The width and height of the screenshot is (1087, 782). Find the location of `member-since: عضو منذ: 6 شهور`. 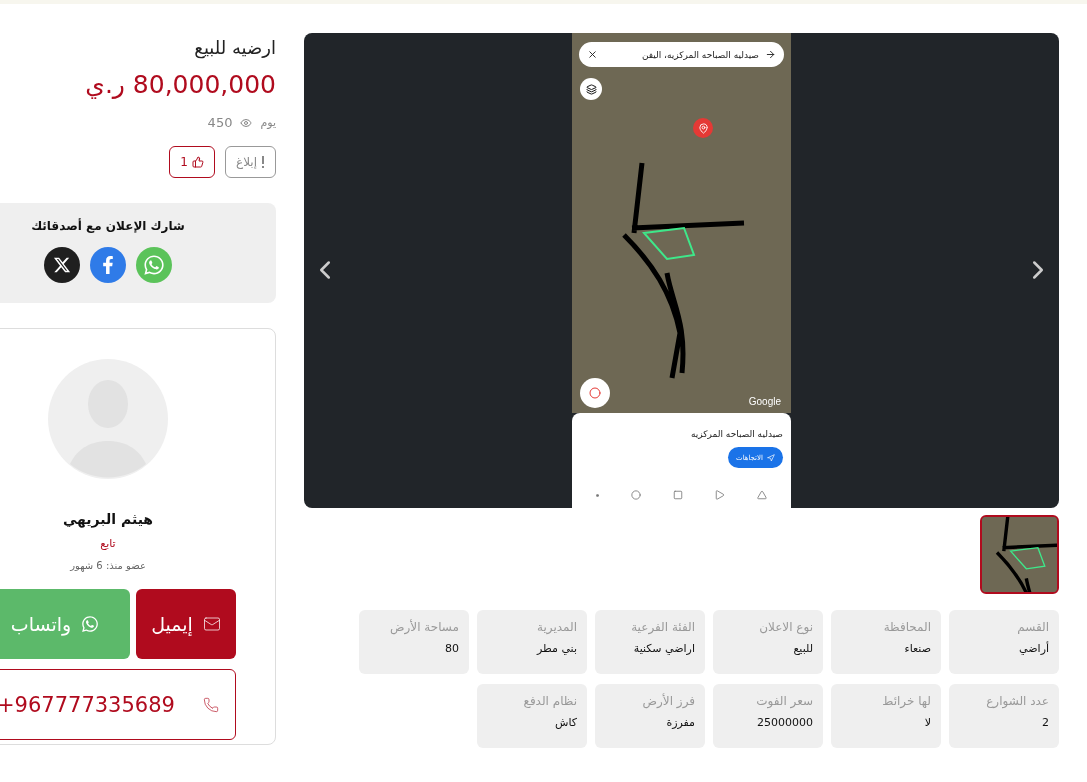

member-since: عضو منذ: 6 شهور is located at coordinates (108, 565).